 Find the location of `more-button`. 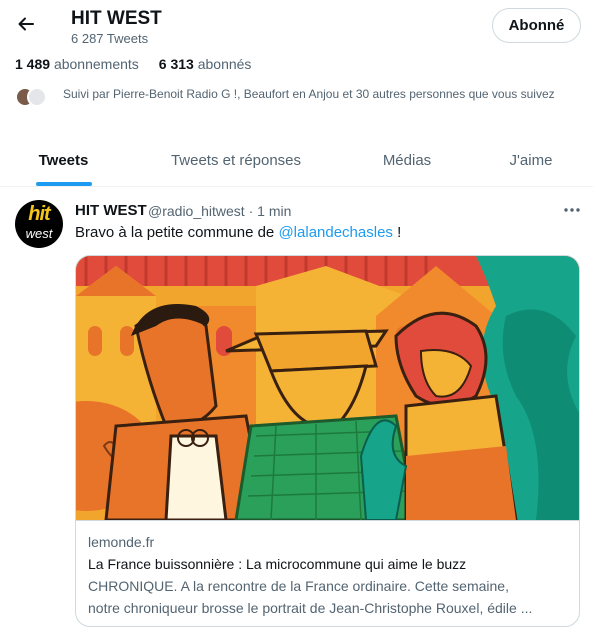

more-button is located at coordinates (572, 210).